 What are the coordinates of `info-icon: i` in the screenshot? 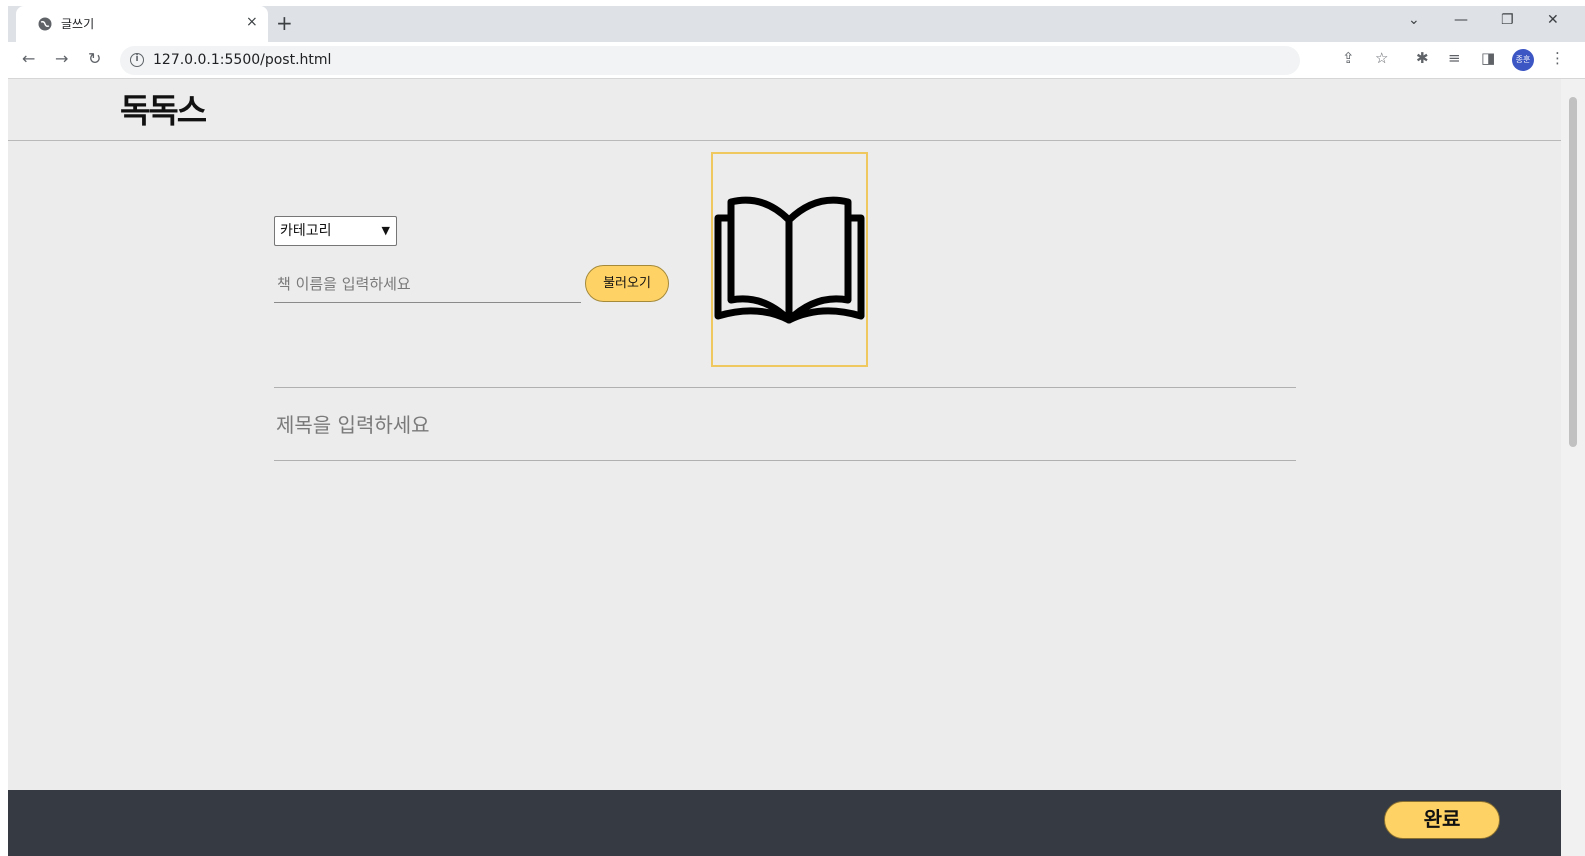 It's located at (137, 60).